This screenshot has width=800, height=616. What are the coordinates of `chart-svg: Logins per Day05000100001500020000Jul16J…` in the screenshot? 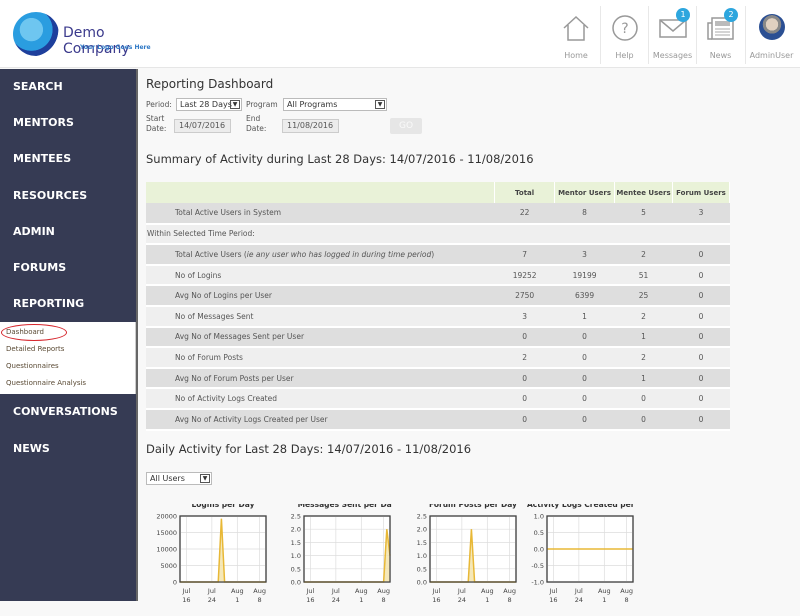 It's located at (211, 552).